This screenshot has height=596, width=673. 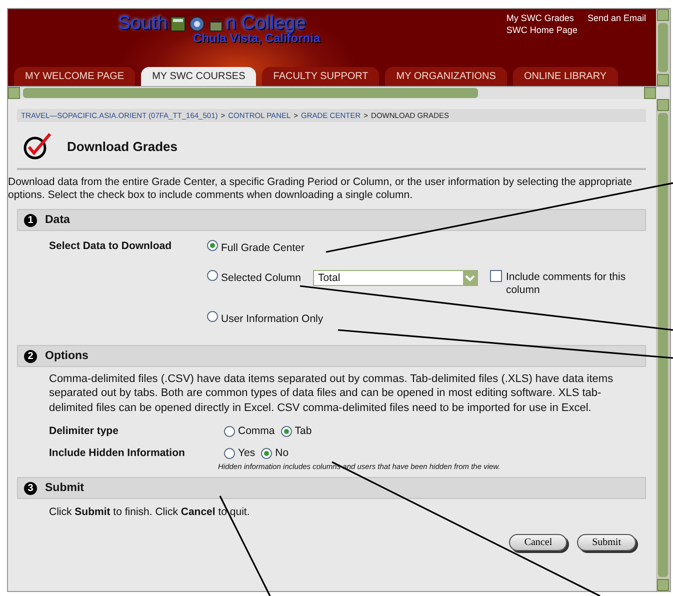 I want to click on nav-tab: FACULTY SUPPORT, so click(x=321, y=76).